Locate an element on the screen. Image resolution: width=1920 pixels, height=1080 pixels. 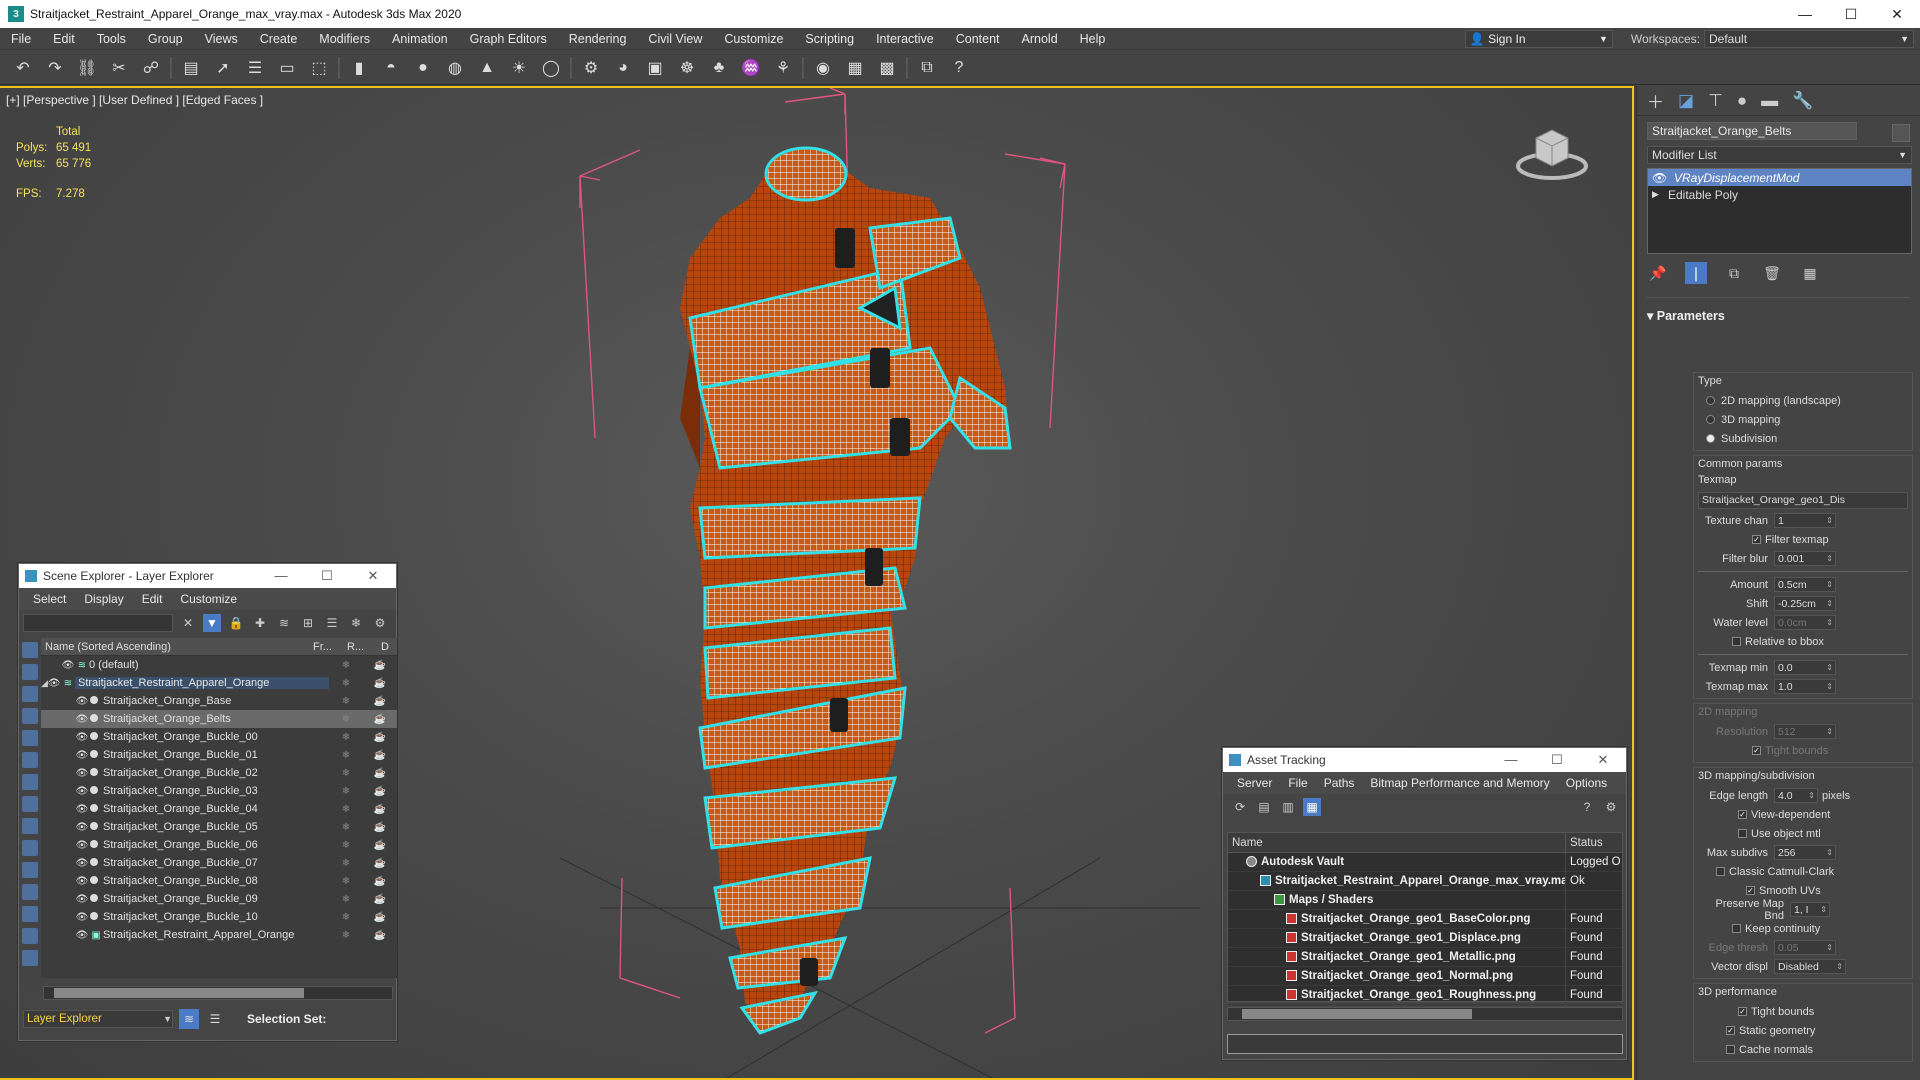
refresh-icon: ⟳ is located at coordinates (1240, 807).